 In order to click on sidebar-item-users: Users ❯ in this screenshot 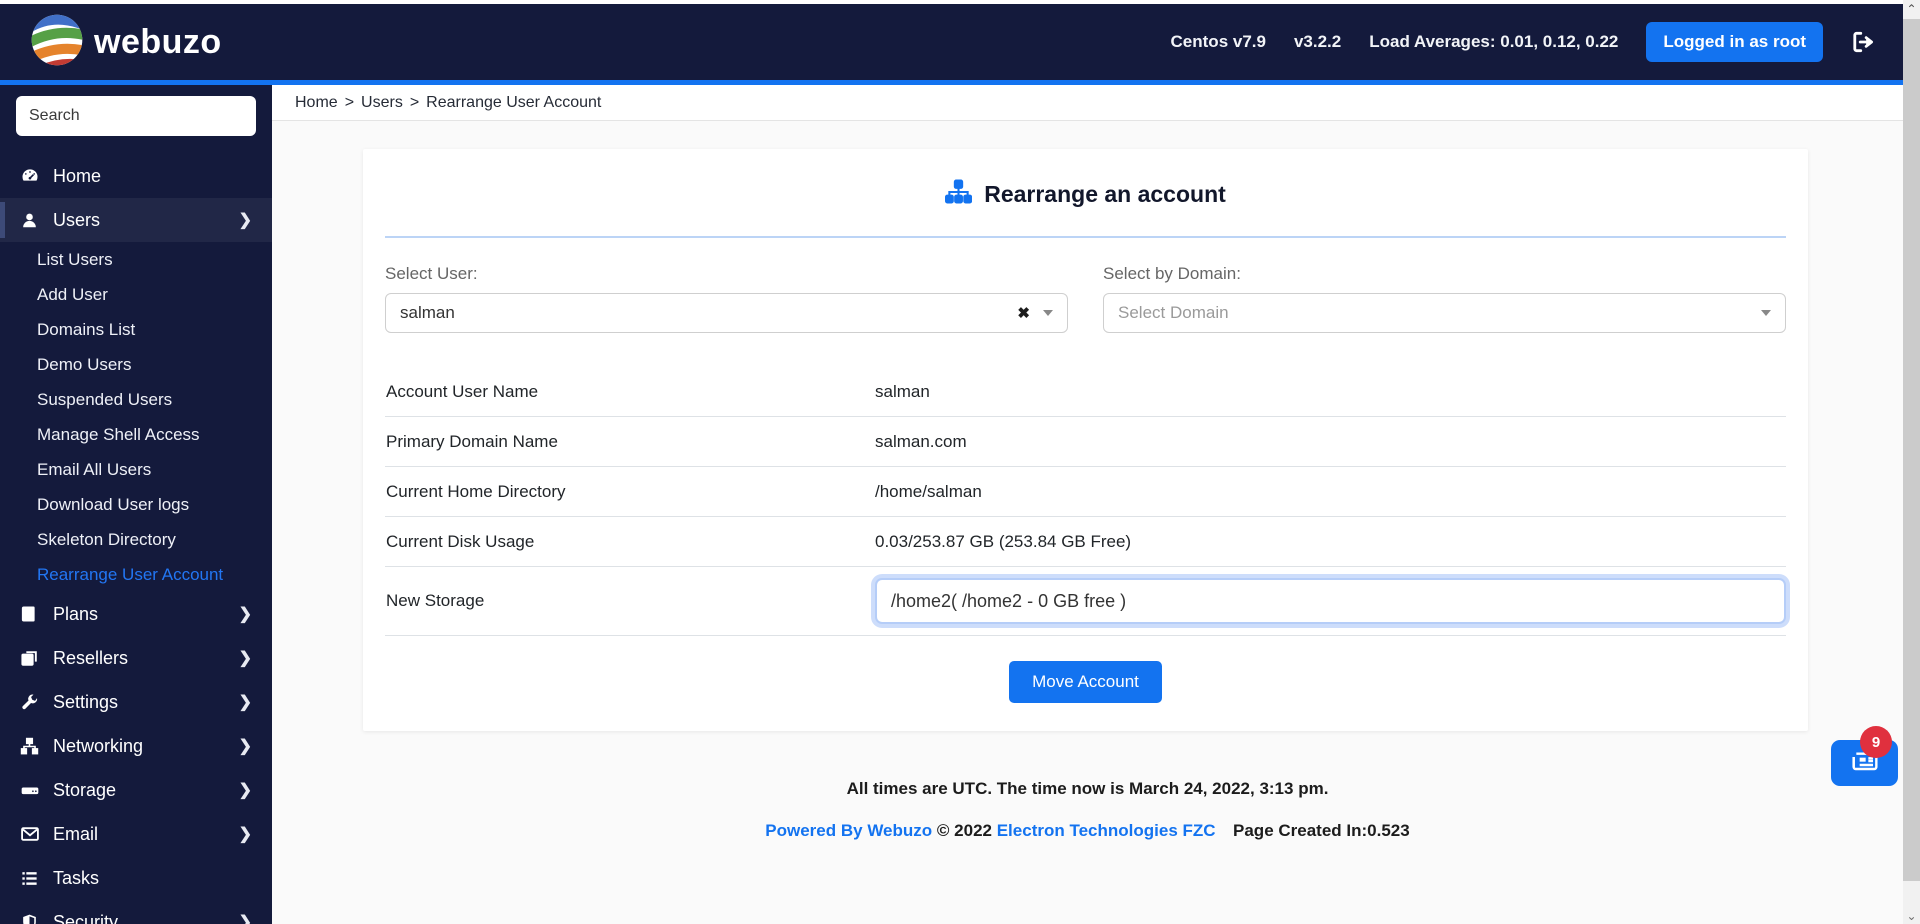, I will do `click(136, 220)`.